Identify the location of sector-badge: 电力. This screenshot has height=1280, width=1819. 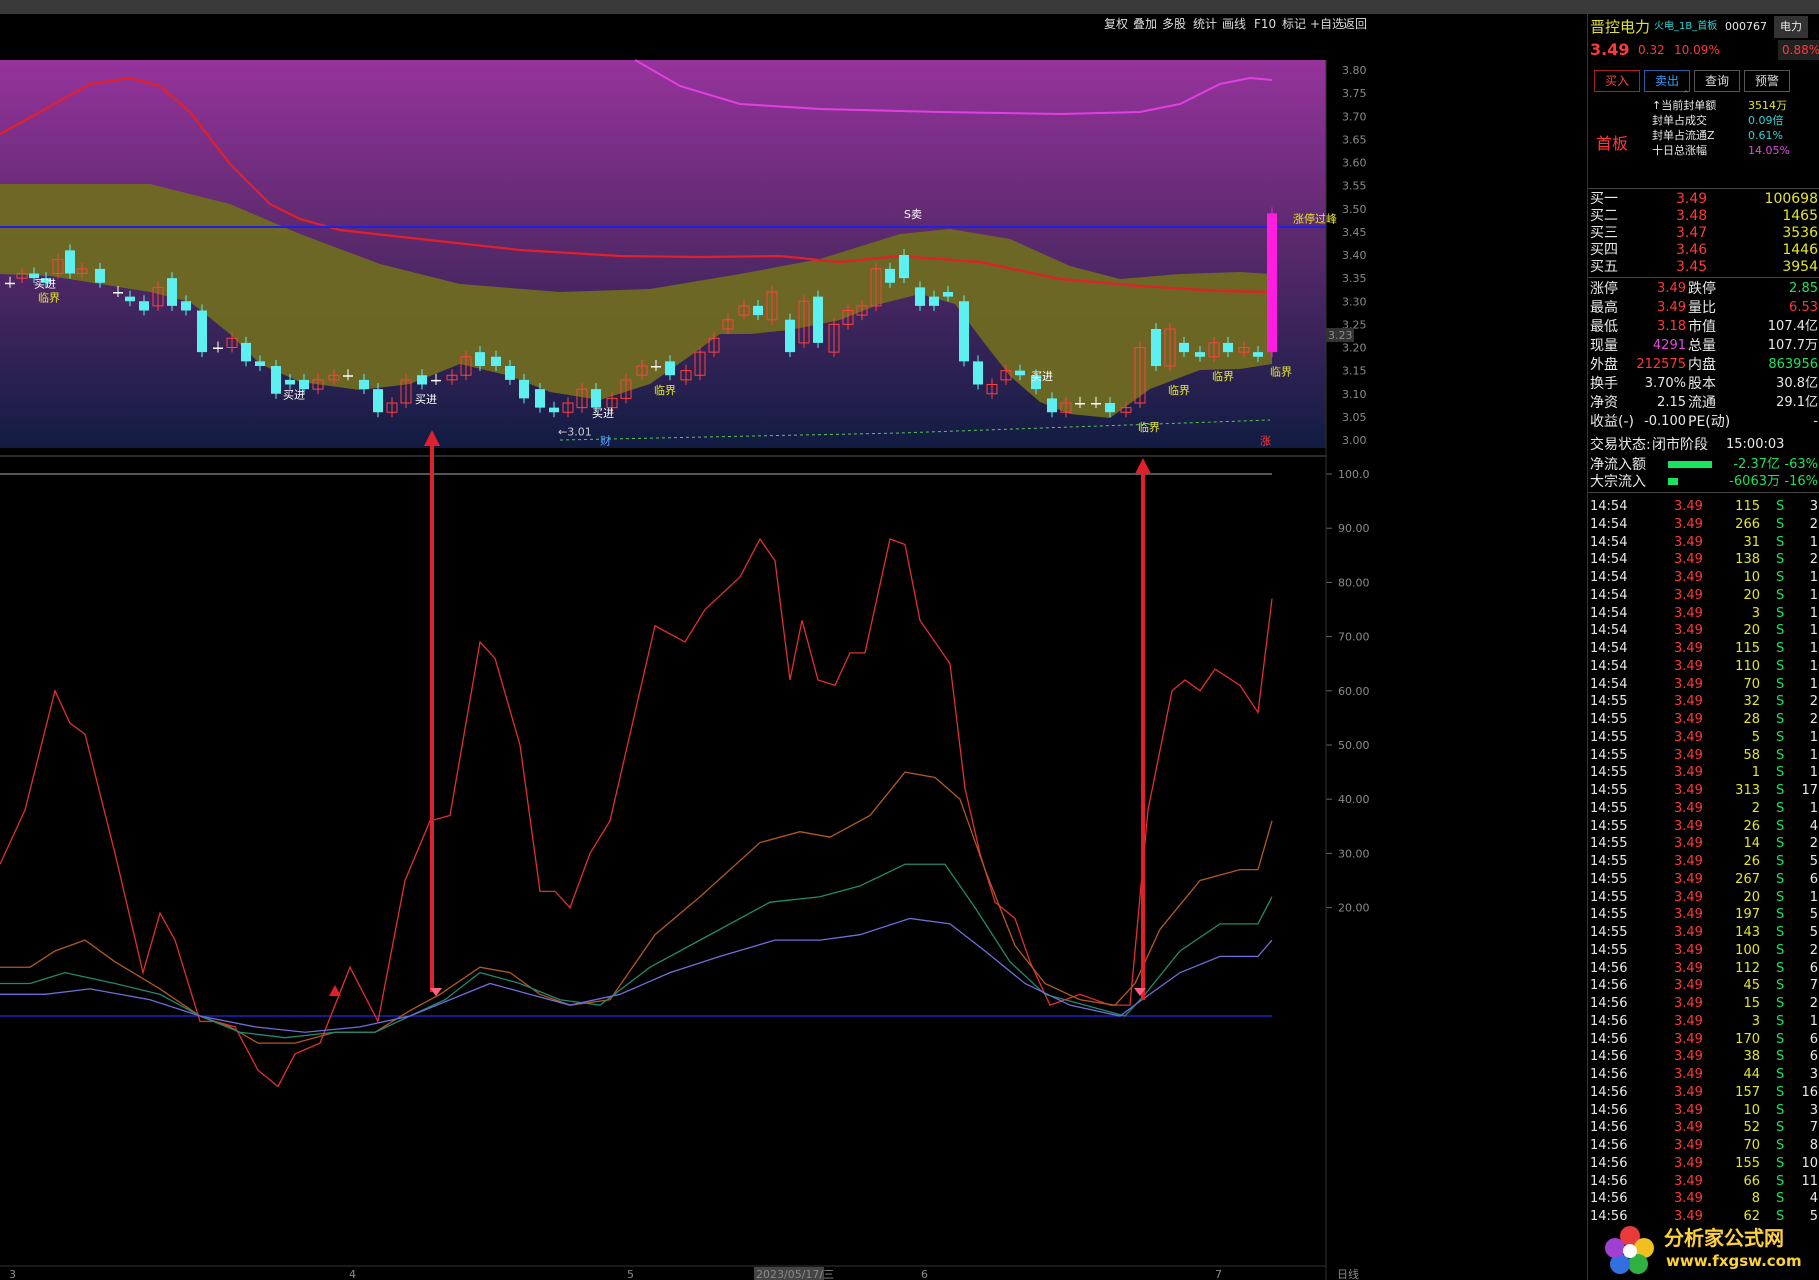
(1791, 27).